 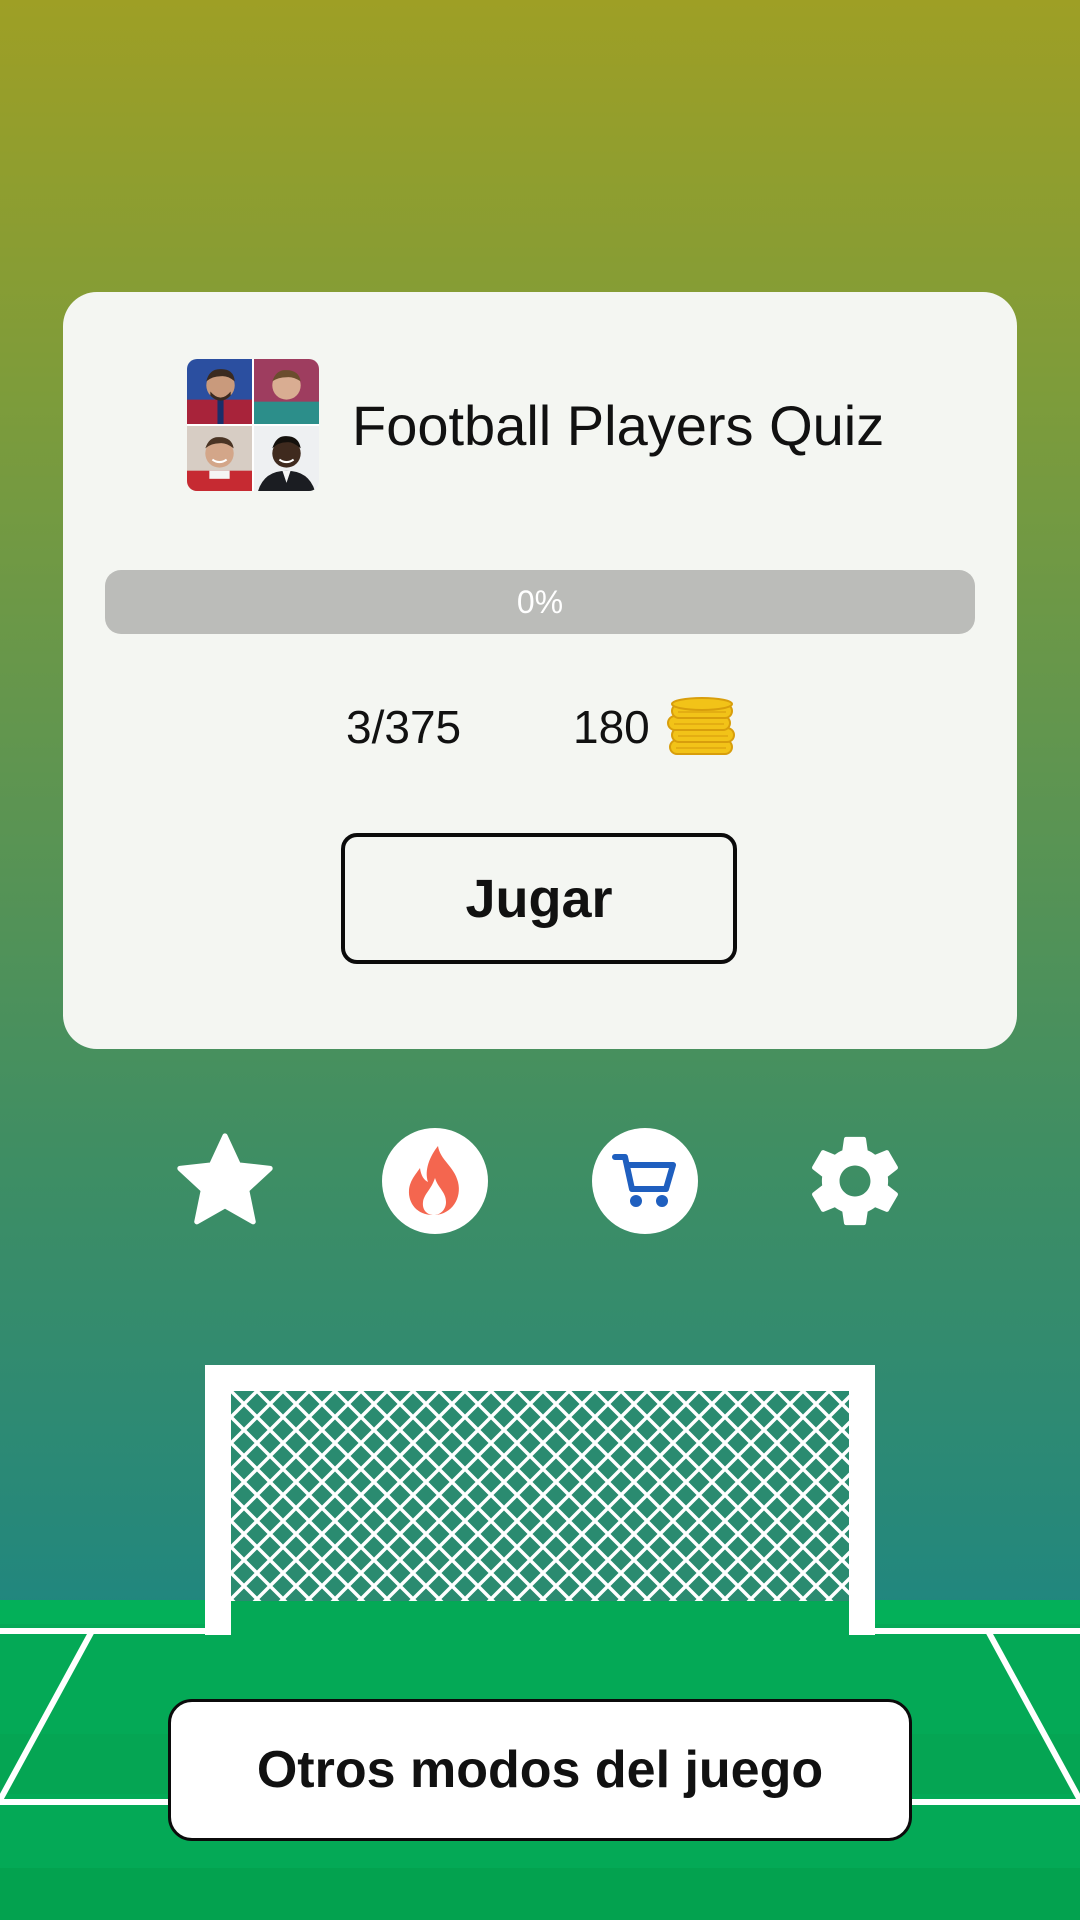 I want to click on coin-stack-icon, so click(x=700, y=726).